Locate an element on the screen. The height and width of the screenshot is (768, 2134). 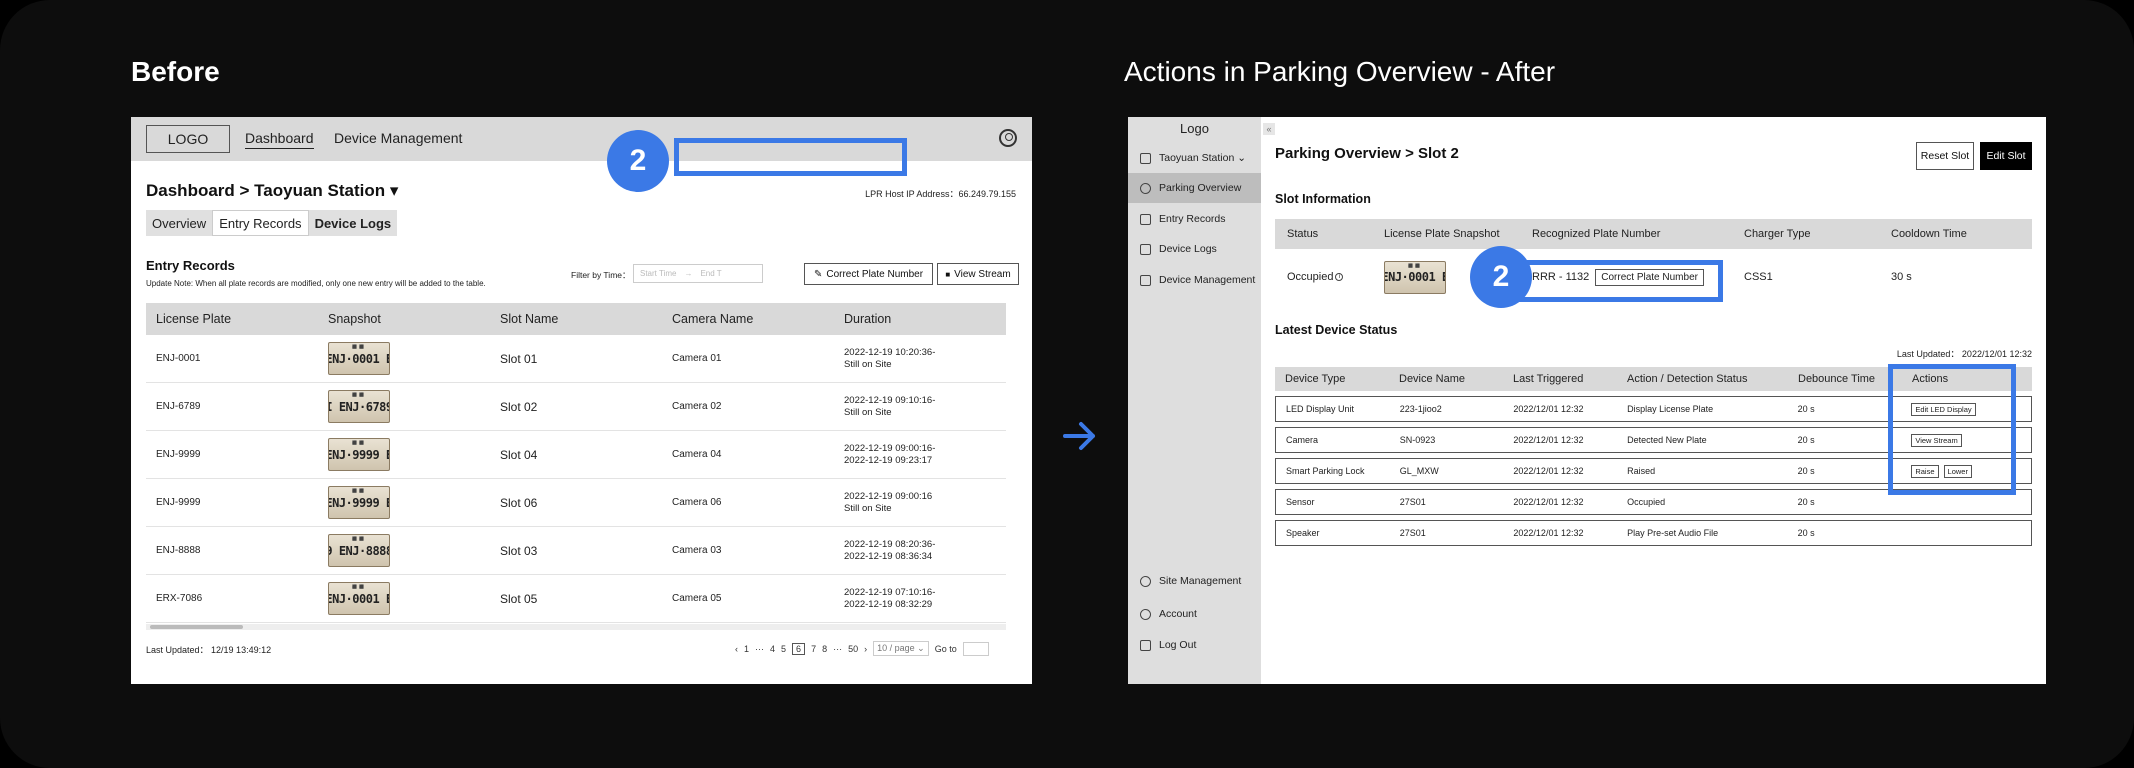
duration-start: 2022-12-19 09:00:16- is located at coordinates (890, 448).